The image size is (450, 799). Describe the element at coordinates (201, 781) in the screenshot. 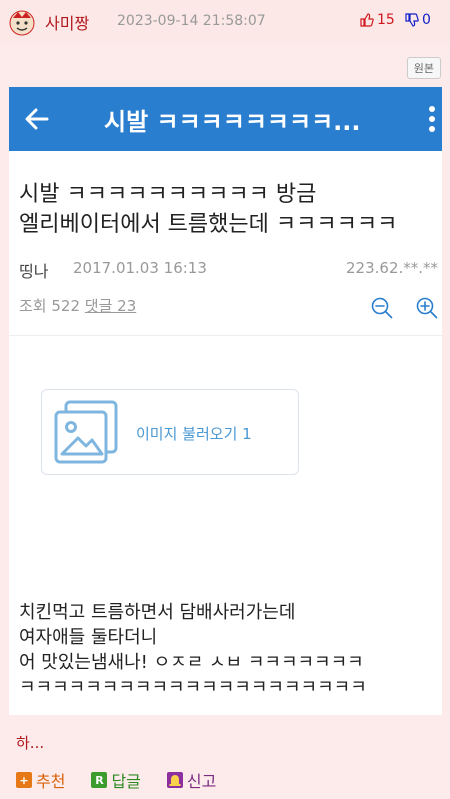

I see `report-label: 신고` at that location.